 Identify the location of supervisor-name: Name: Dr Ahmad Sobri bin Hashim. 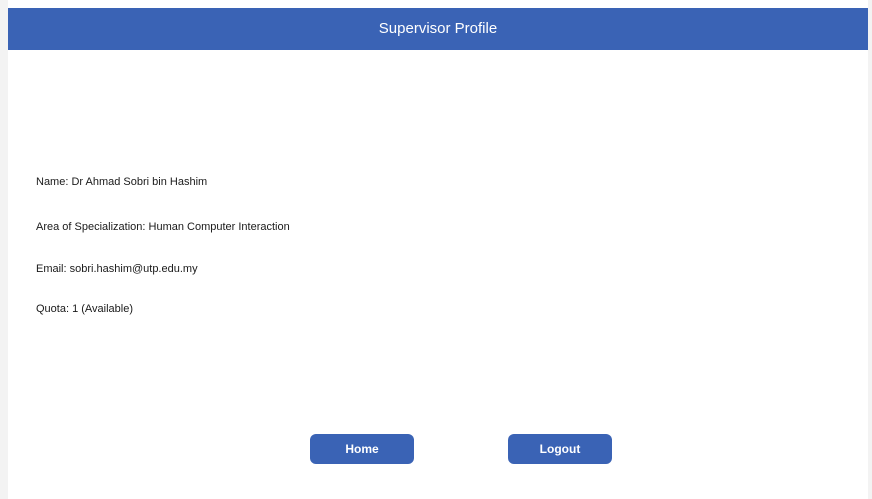
(122, 182).